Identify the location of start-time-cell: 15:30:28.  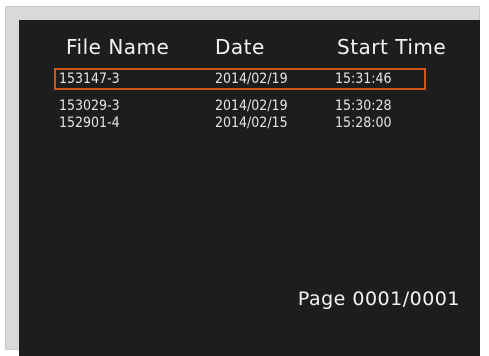
(363, 106).